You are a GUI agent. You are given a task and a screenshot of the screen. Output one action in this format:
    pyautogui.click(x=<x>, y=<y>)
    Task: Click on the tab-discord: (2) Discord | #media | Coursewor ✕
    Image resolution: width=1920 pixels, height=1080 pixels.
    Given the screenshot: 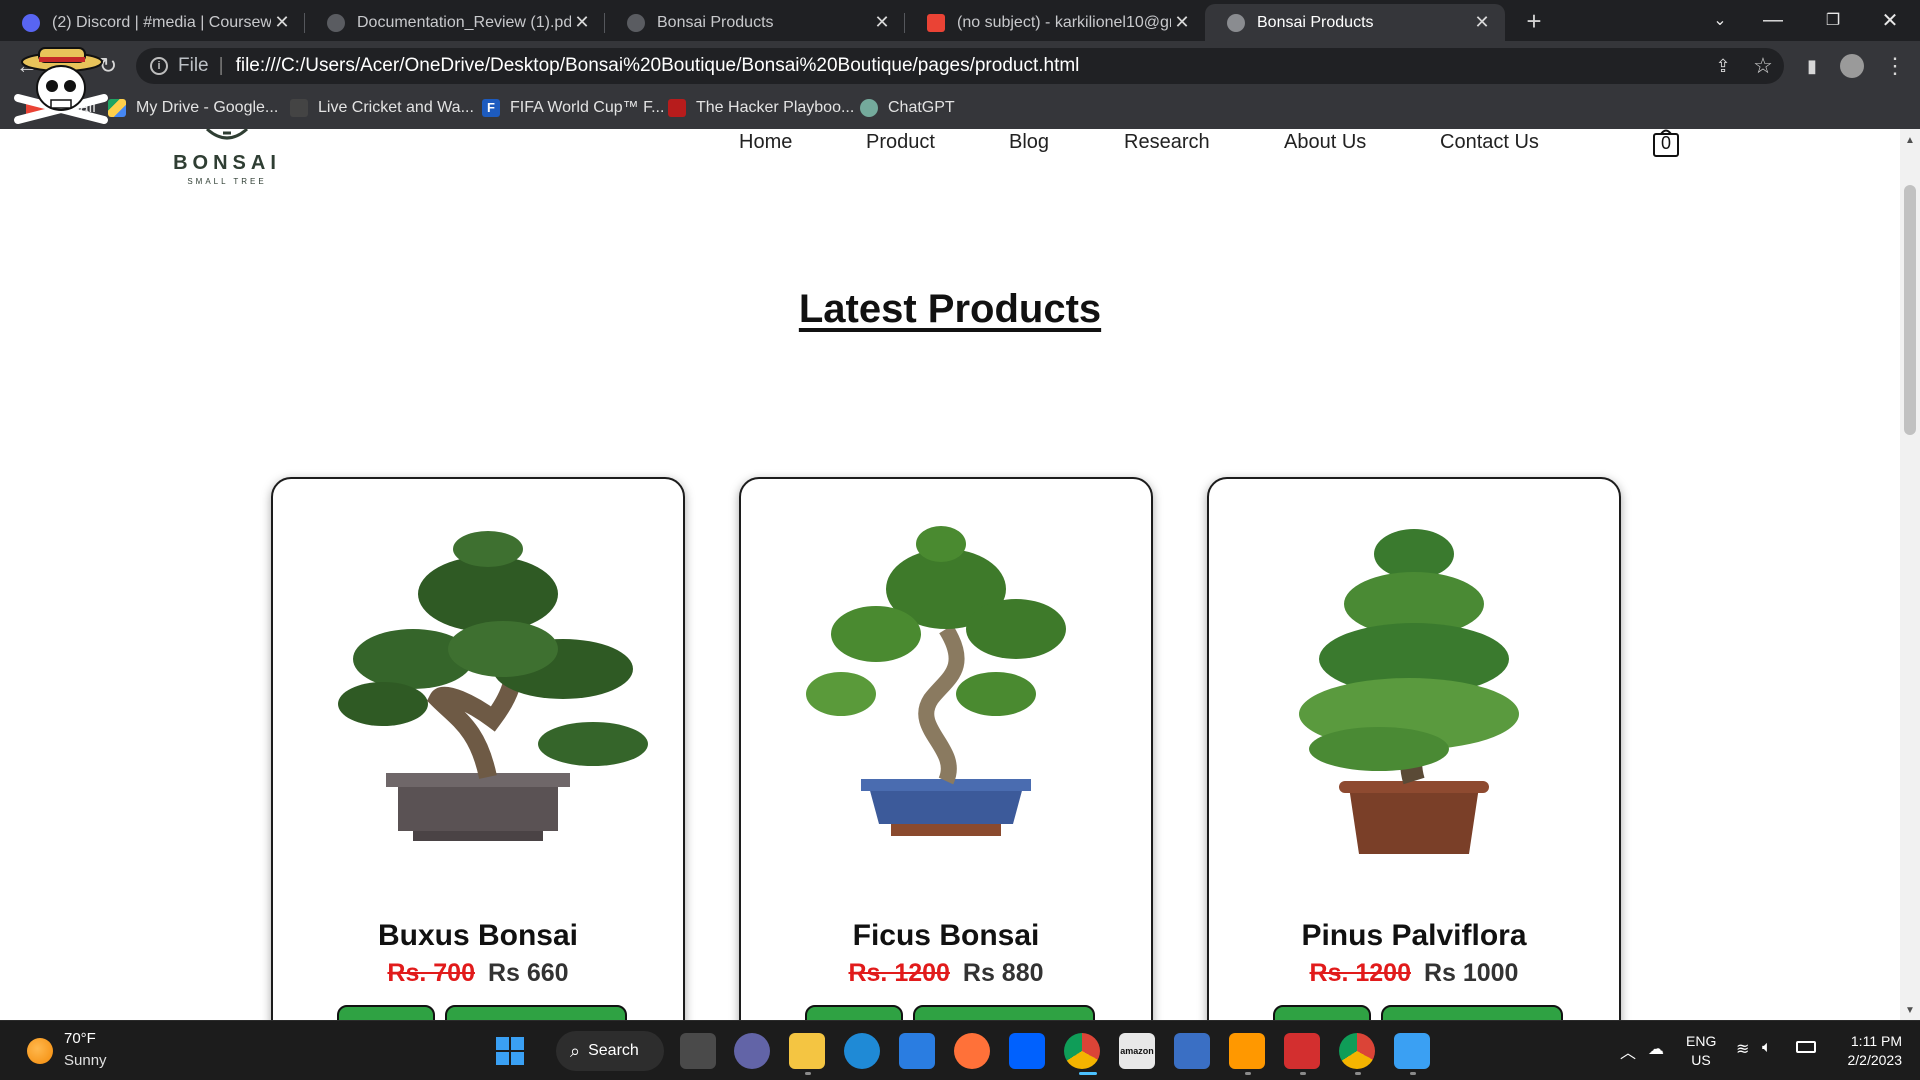 What is the action you would take?
    pyautogui.click(x=152, y=22)
    